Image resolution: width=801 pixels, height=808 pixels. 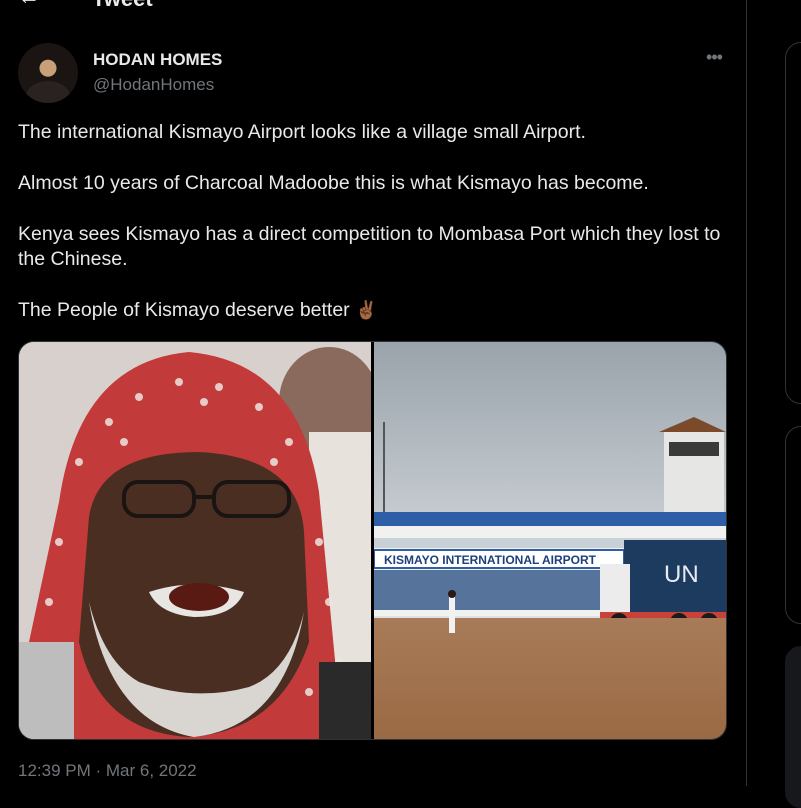 I want to click on victory-hand-emoji: ✌🏾, so click(x=366, y=310).